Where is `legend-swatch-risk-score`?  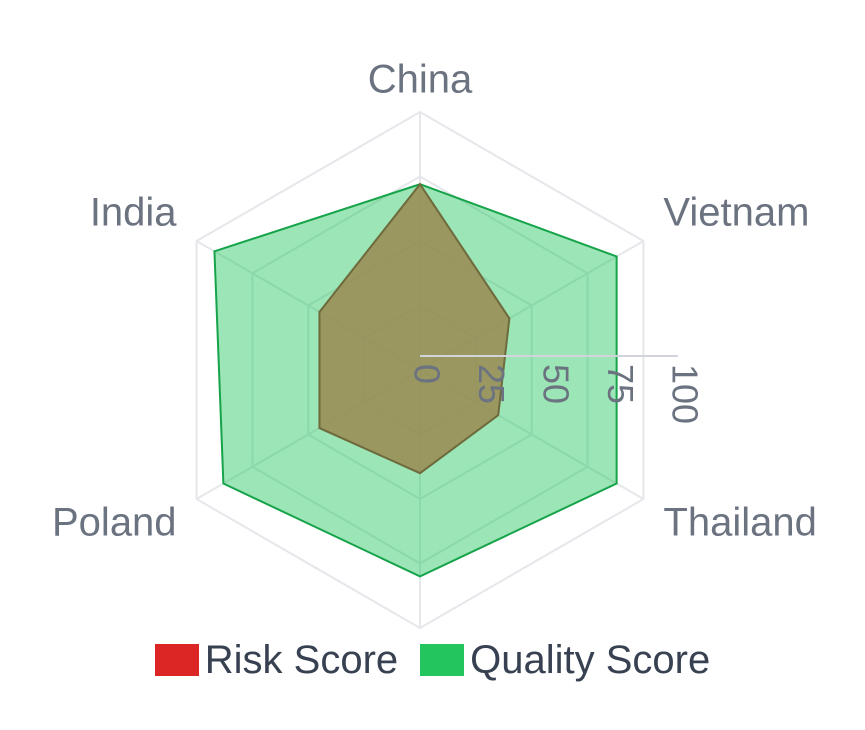 legend-swatch-risk-score is located at coordinates (176, 660).